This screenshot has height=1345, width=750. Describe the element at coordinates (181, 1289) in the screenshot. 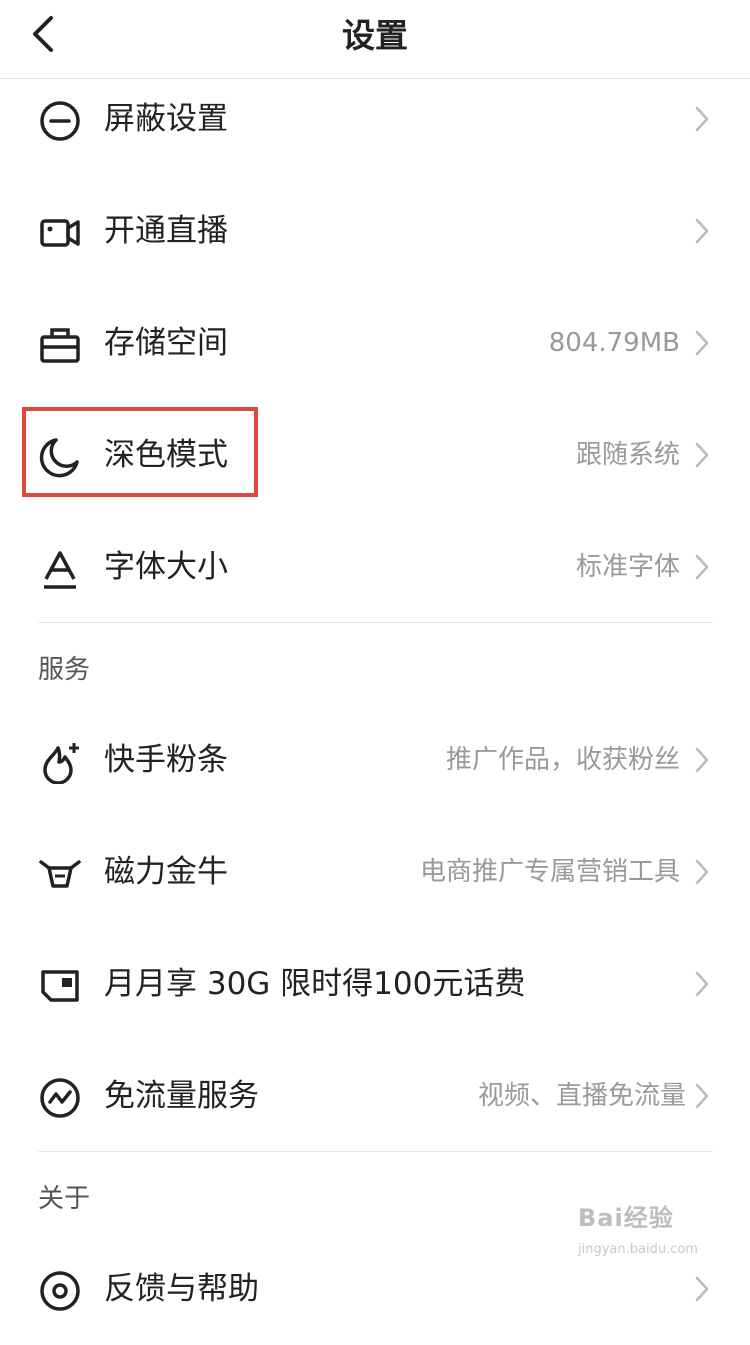

I see `about-label: 反馈与帮助` at that location.